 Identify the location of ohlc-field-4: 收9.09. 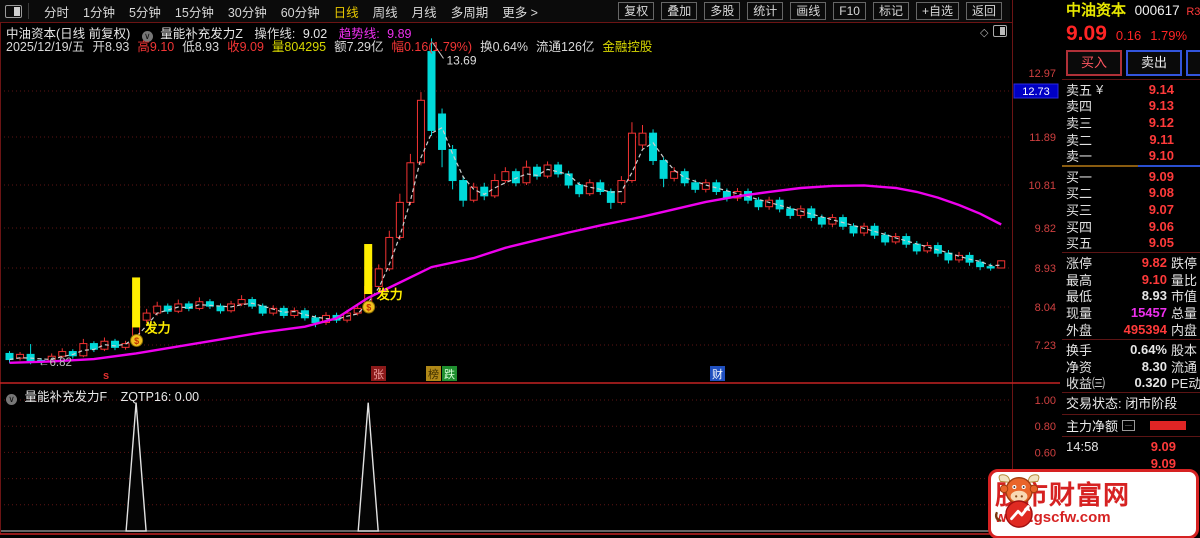
(245, 47).